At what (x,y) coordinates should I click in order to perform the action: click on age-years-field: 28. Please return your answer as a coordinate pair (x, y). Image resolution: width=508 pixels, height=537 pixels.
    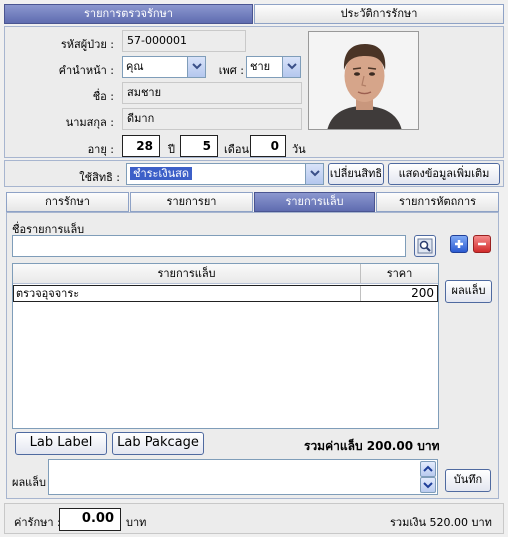
    Looking at the image, I should click on (141, 146).